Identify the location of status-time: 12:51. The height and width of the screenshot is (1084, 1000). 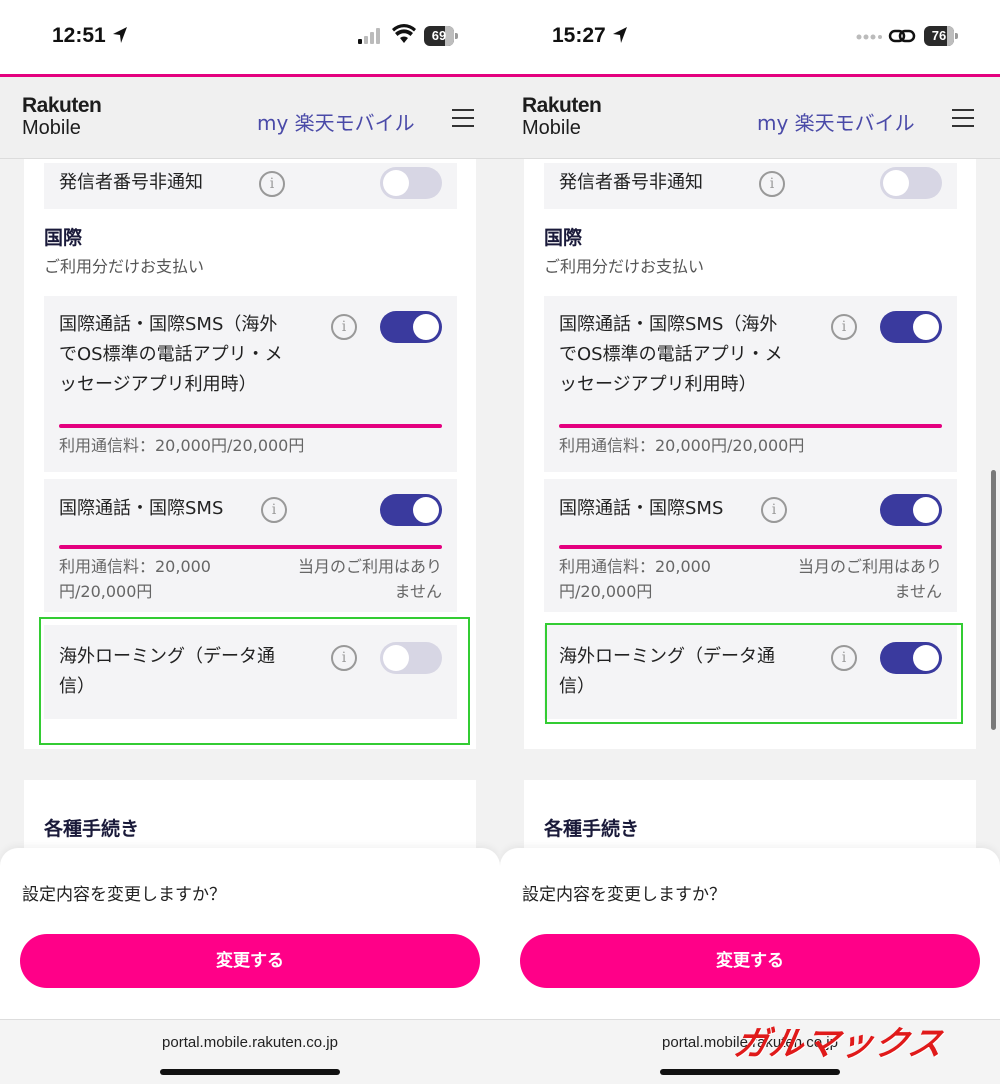
(79, 35).